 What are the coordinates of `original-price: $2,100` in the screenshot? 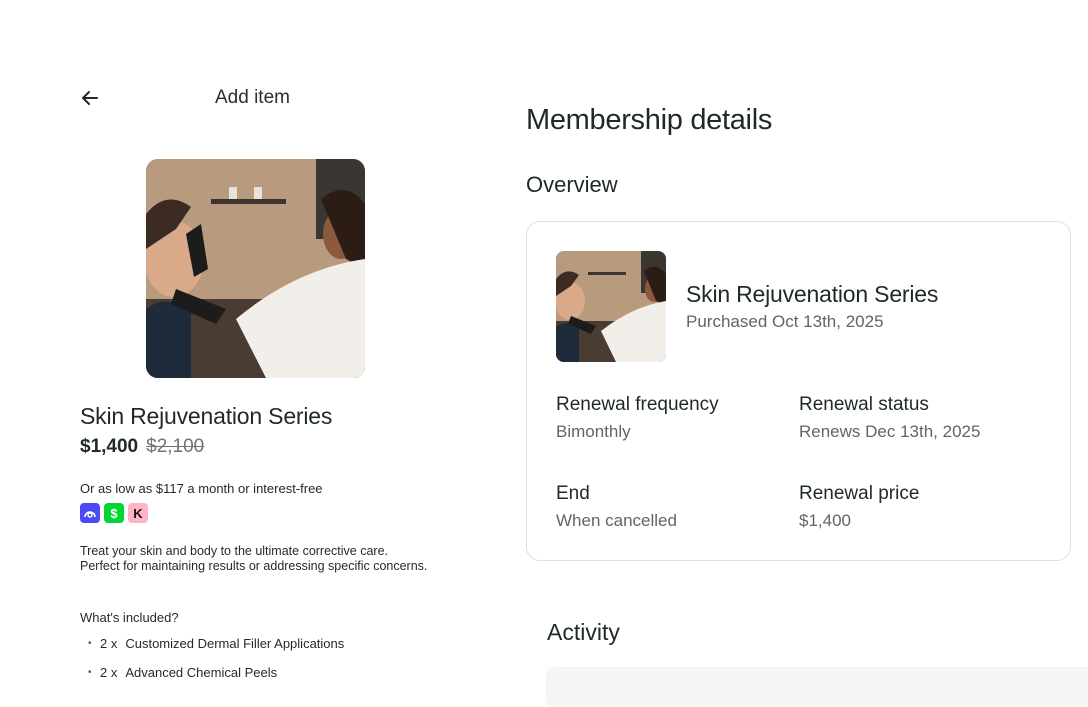 It's located at (175, 446).